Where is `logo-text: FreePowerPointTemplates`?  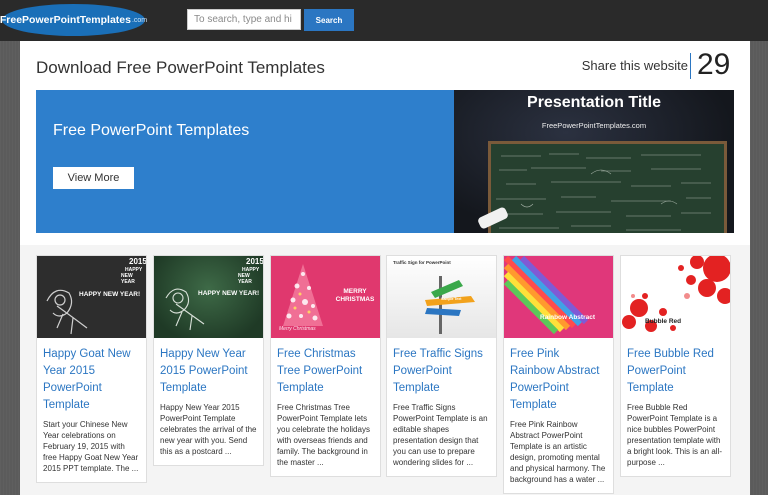
logo-text: FreePowerPointTemplates is located at coordinates (65, 20).